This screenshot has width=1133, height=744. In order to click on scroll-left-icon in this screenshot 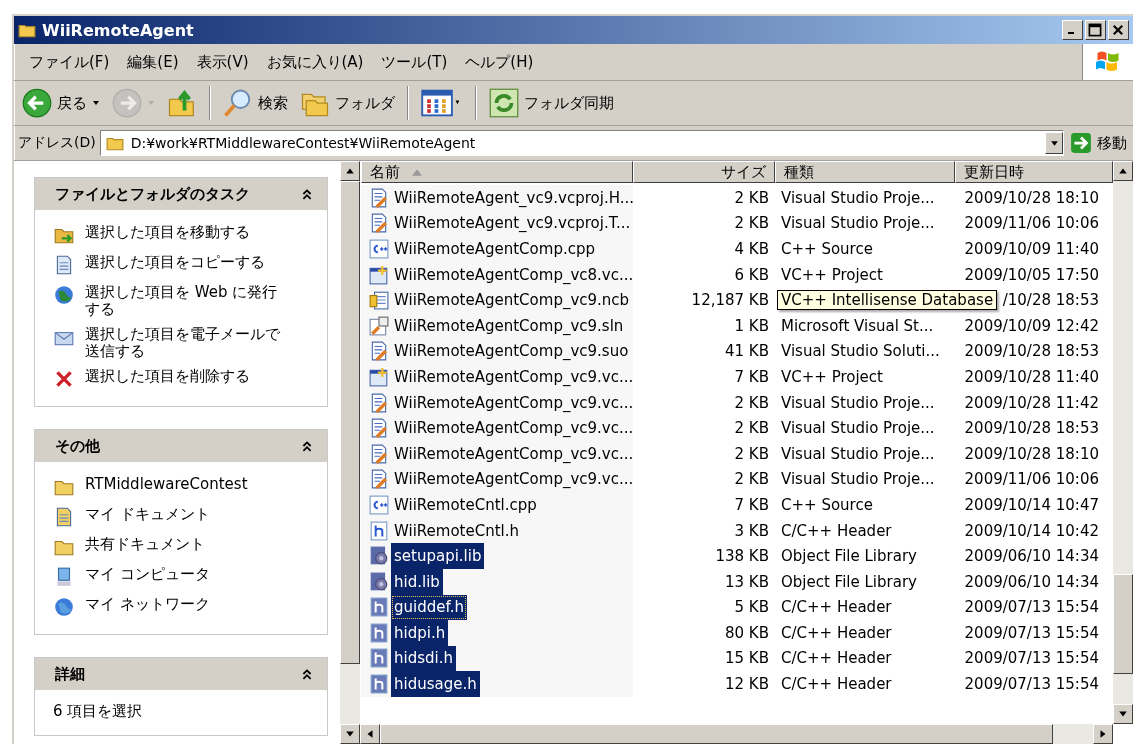, I will do `click(370, 734)`.